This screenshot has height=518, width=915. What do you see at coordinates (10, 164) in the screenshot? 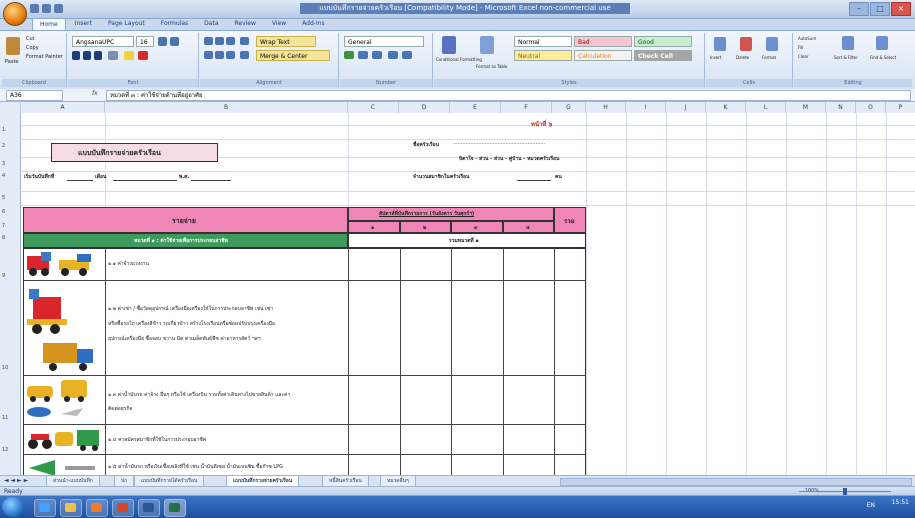
I see `row-header: 3` at bounding box center [10, 164].